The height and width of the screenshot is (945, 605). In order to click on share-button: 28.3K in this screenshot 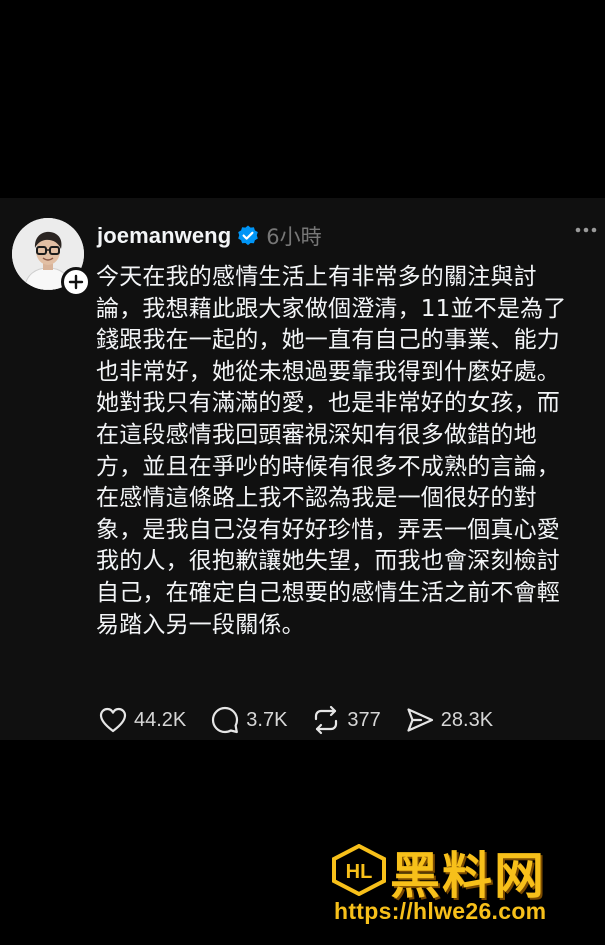, I will do `click(449, 720)`.